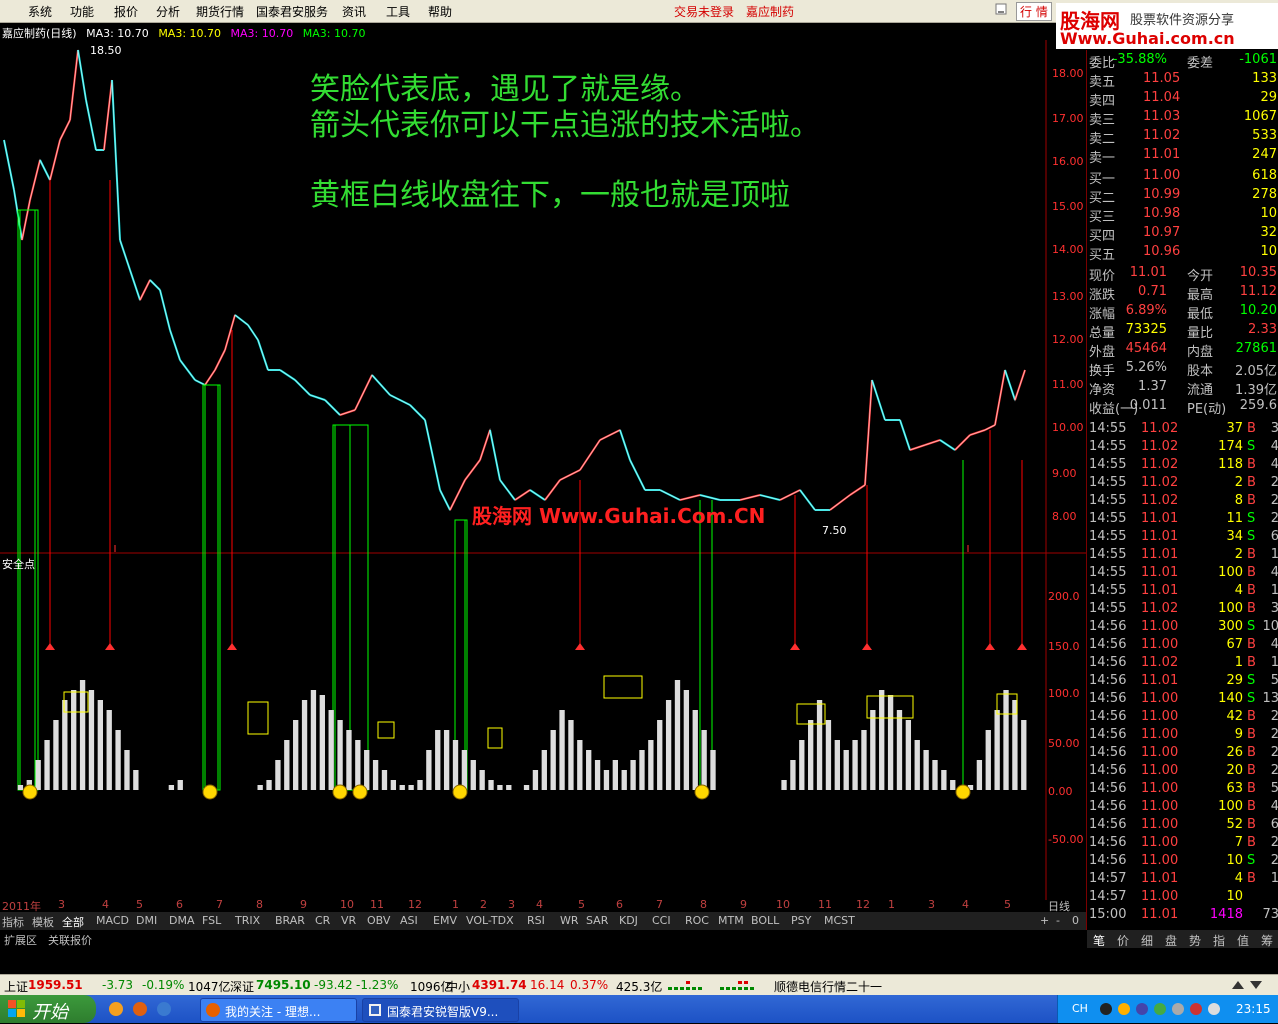  Describe the element at coordinates (731, 920) in the screenshot. I see `indicator-tab-mtm: MTM` at that location.